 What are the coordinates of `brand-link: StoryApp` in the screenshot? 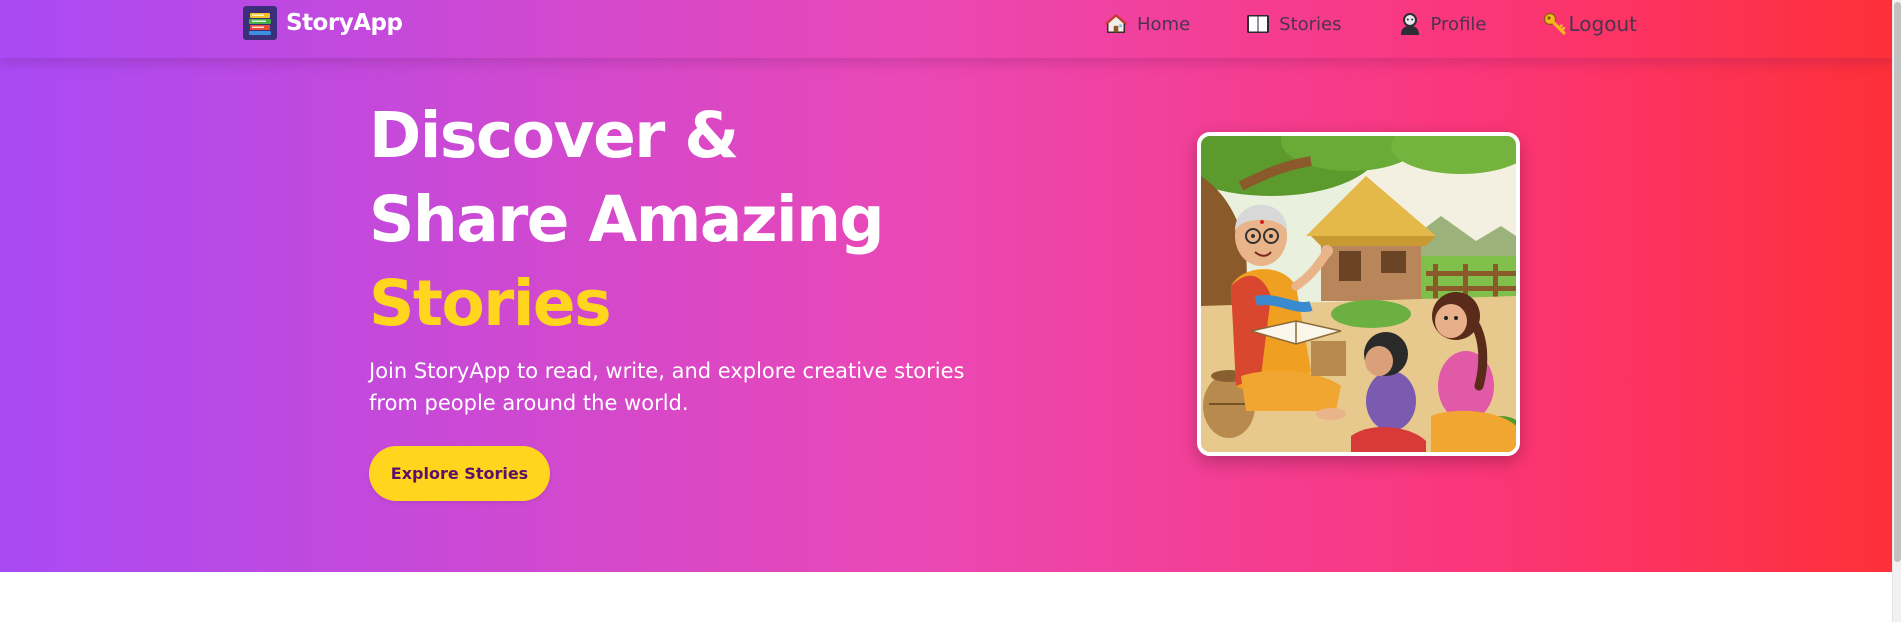 It's located at (323, 23).